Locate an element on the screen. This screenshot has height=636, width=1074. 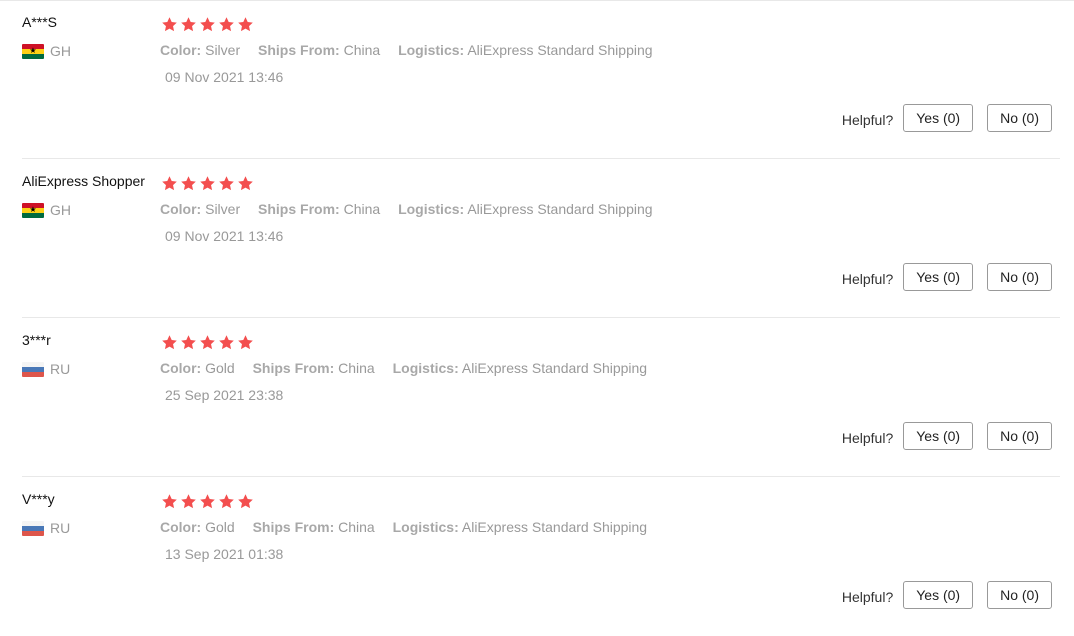
reviewer-name: V***y is located at coordinates (38, 499).